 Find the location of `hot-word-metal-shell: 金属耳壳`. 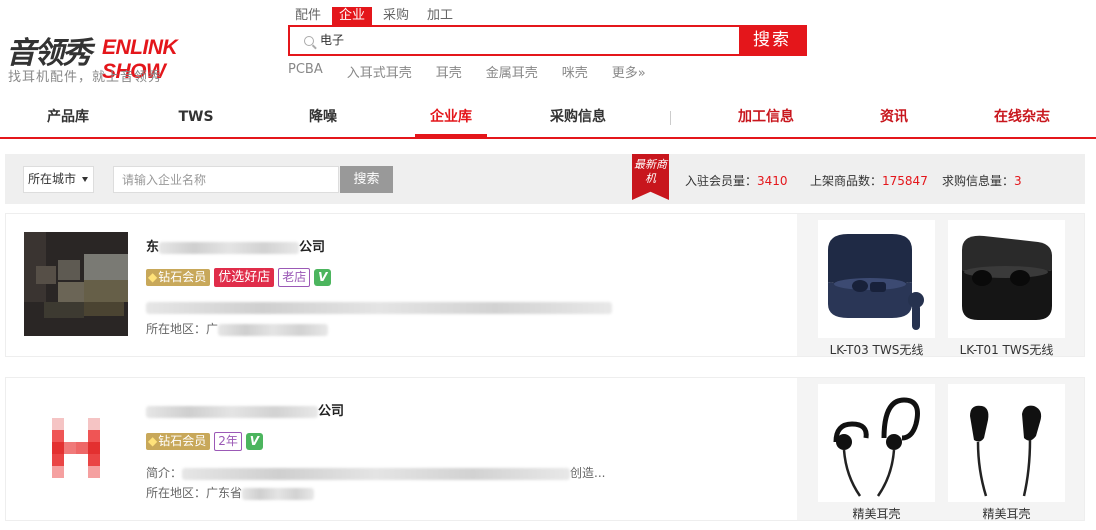

hot-word-metal-shell: 金属耳壳 is located at coordinates (512, 71).